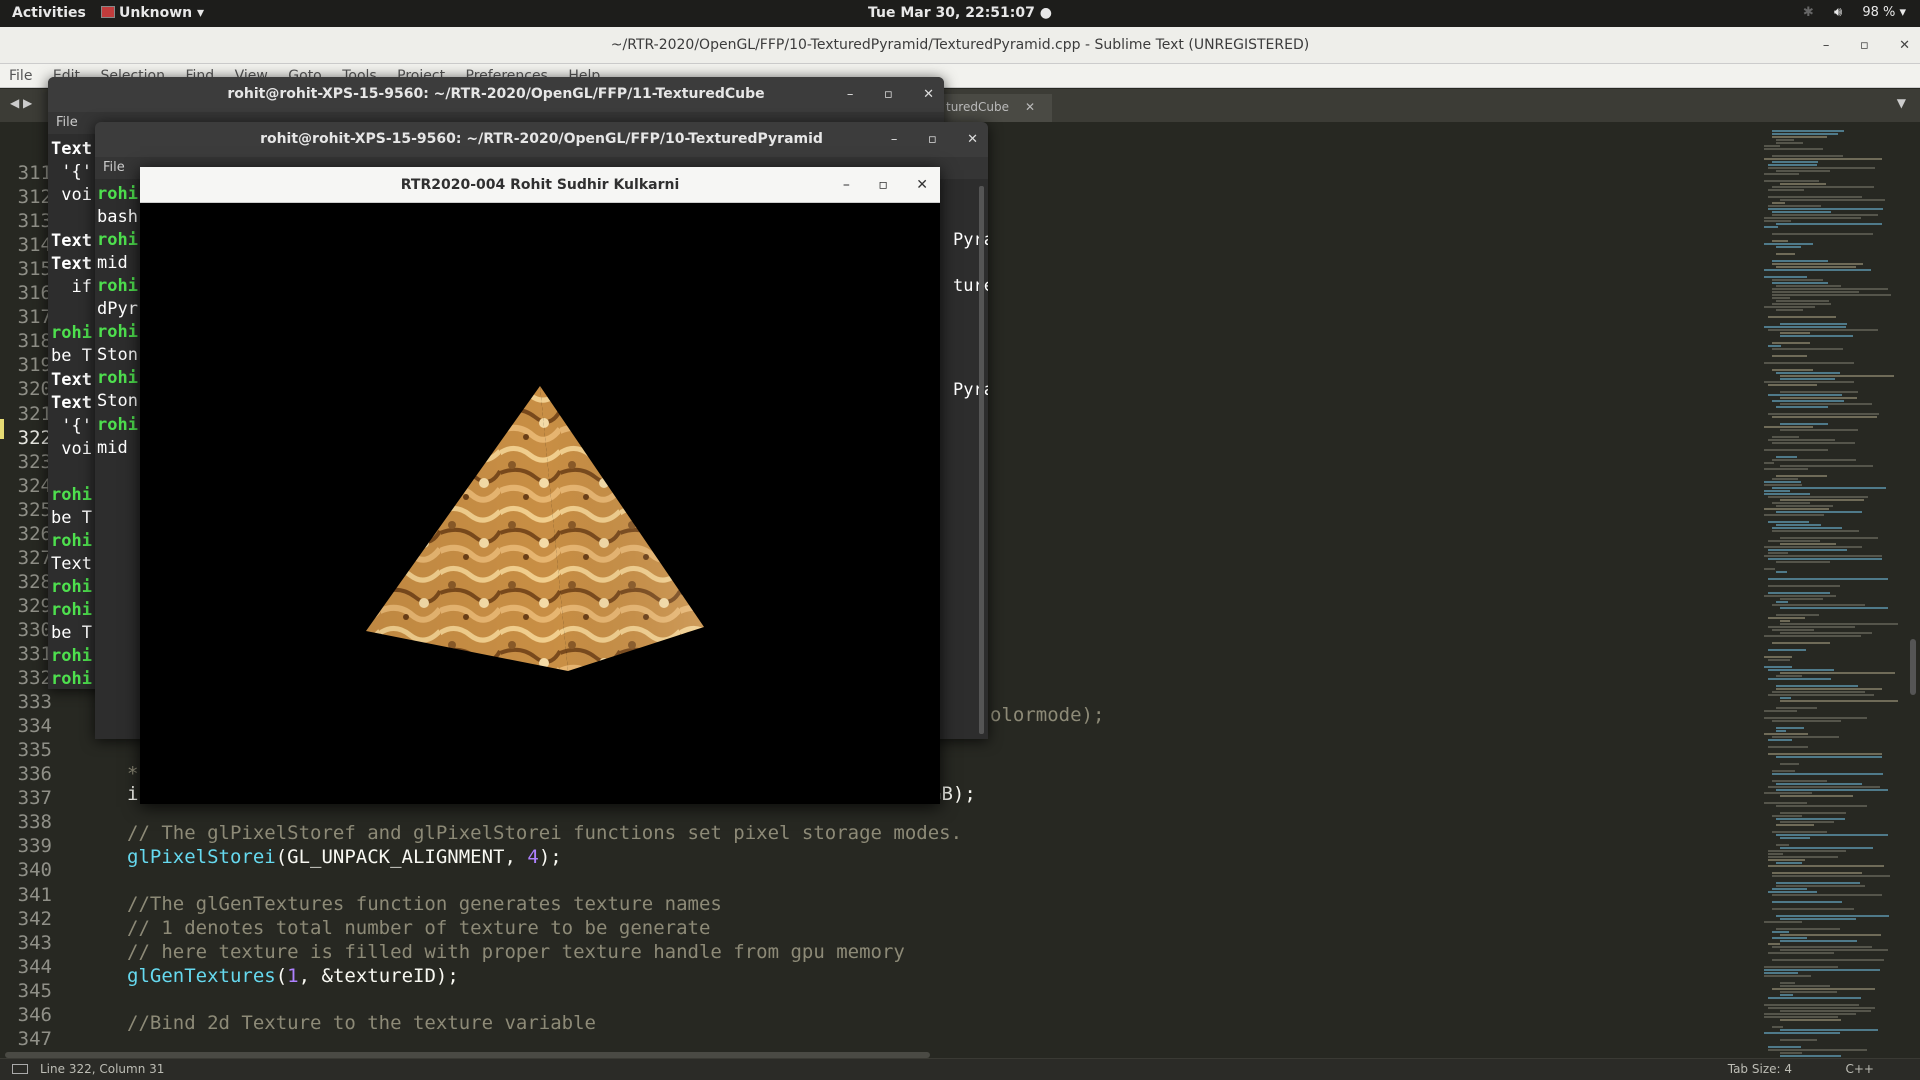 This screenshot has height=1080, width=1920. Describe the element at coordinates (34, 822) in the screenshot. I see `line-number: 338` at that location.